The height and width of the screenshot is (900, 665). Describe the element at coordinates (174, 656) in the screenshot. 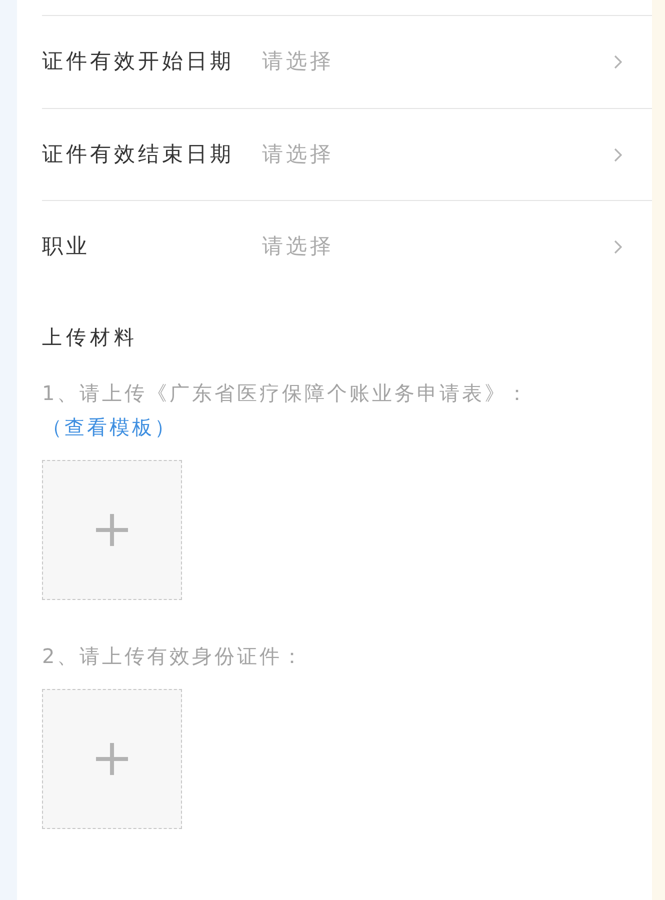

I see `upload-instruction: 2、请上传有效身份证件：` at that location.